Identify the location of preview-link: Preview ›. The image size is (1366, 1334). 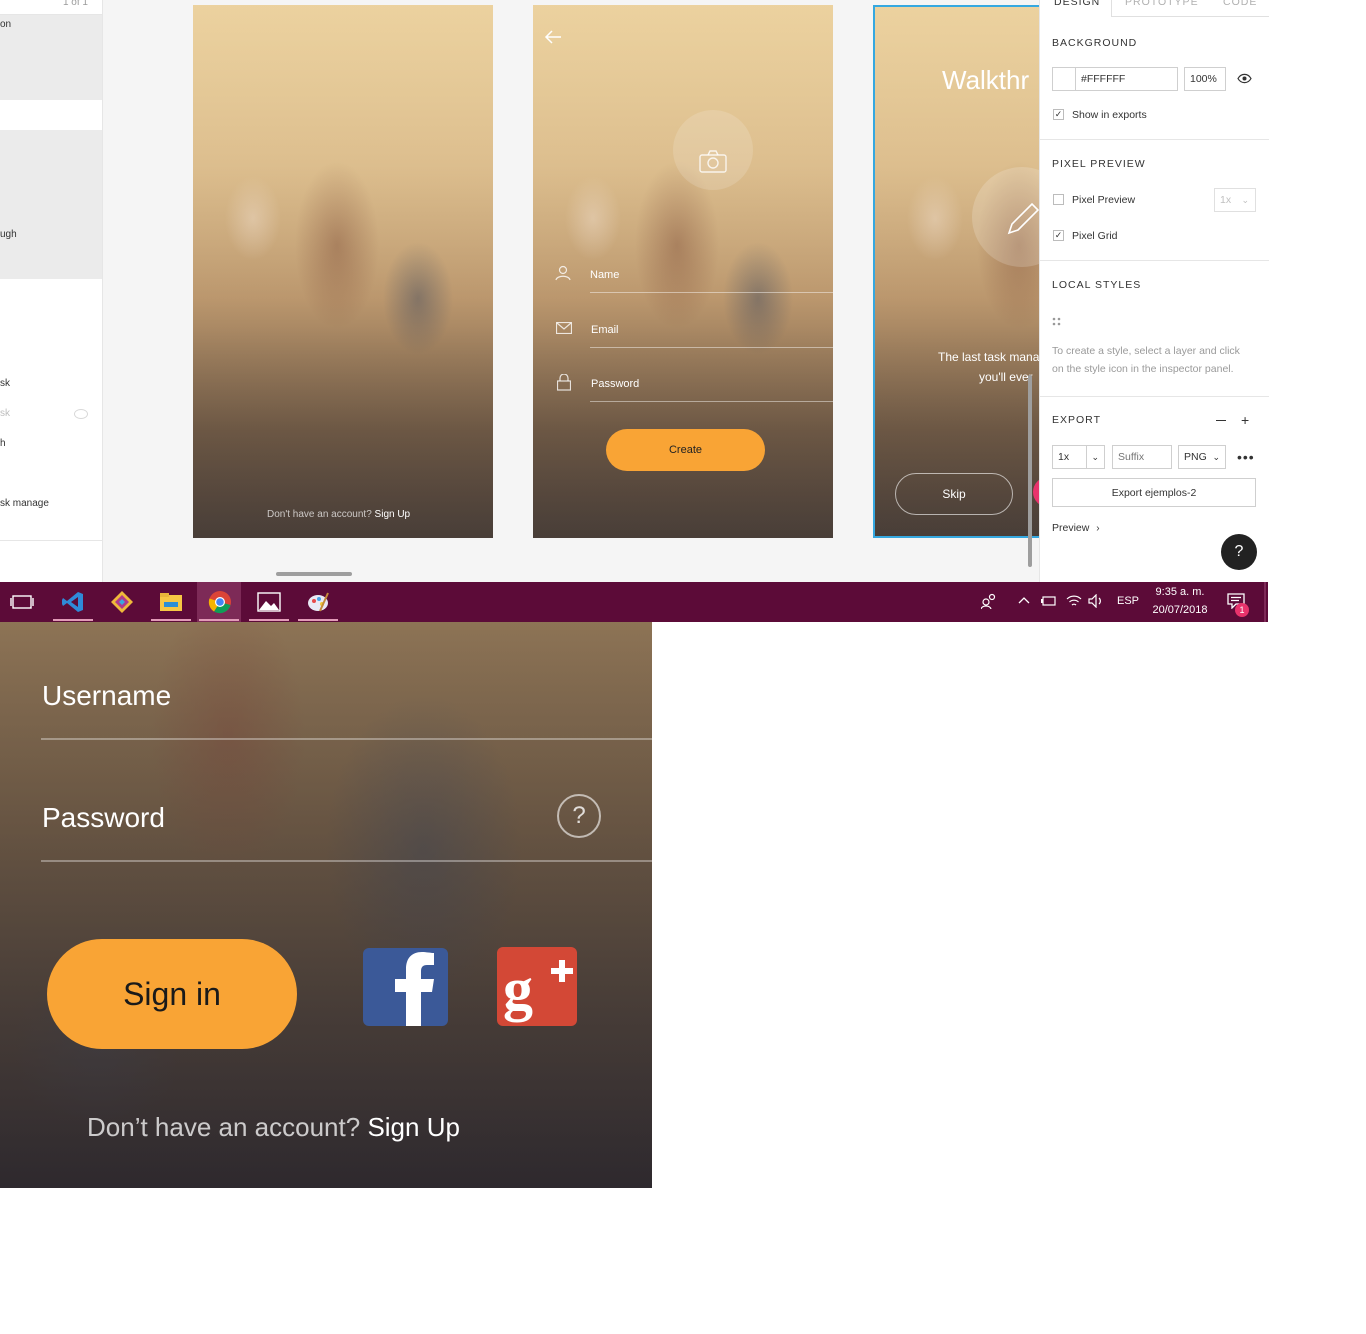
(1076, 528).